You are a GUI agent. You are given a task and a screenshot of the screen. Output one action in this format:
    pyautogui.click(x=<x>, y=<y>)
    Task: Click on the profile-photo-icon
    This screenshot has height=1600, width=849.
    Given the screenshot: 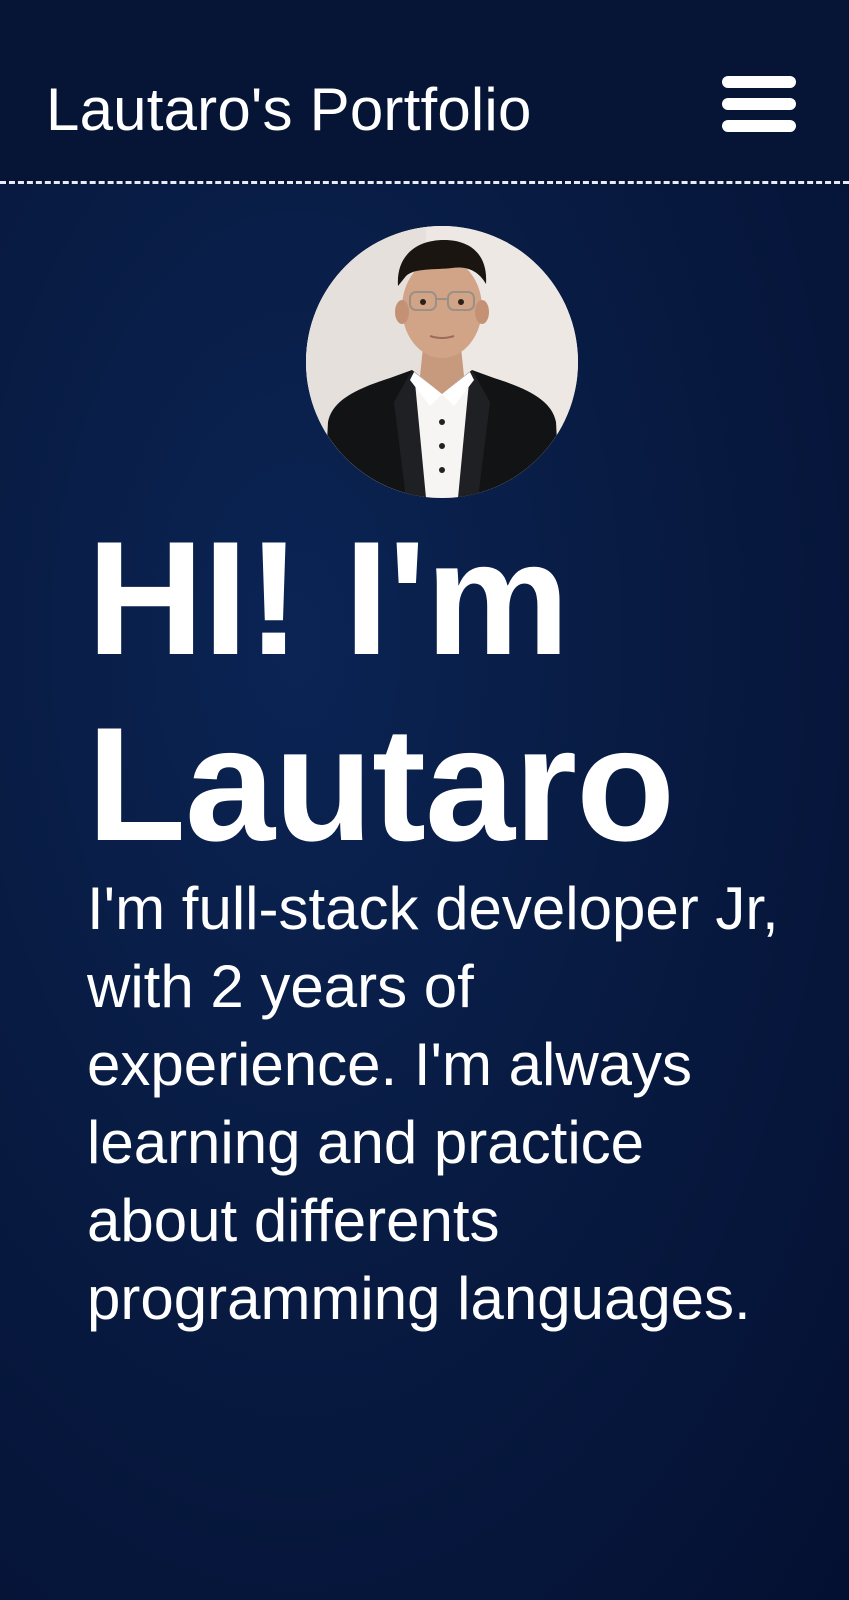 What is the action you would take?
    pyautogui.click(x=442, y=362)
    